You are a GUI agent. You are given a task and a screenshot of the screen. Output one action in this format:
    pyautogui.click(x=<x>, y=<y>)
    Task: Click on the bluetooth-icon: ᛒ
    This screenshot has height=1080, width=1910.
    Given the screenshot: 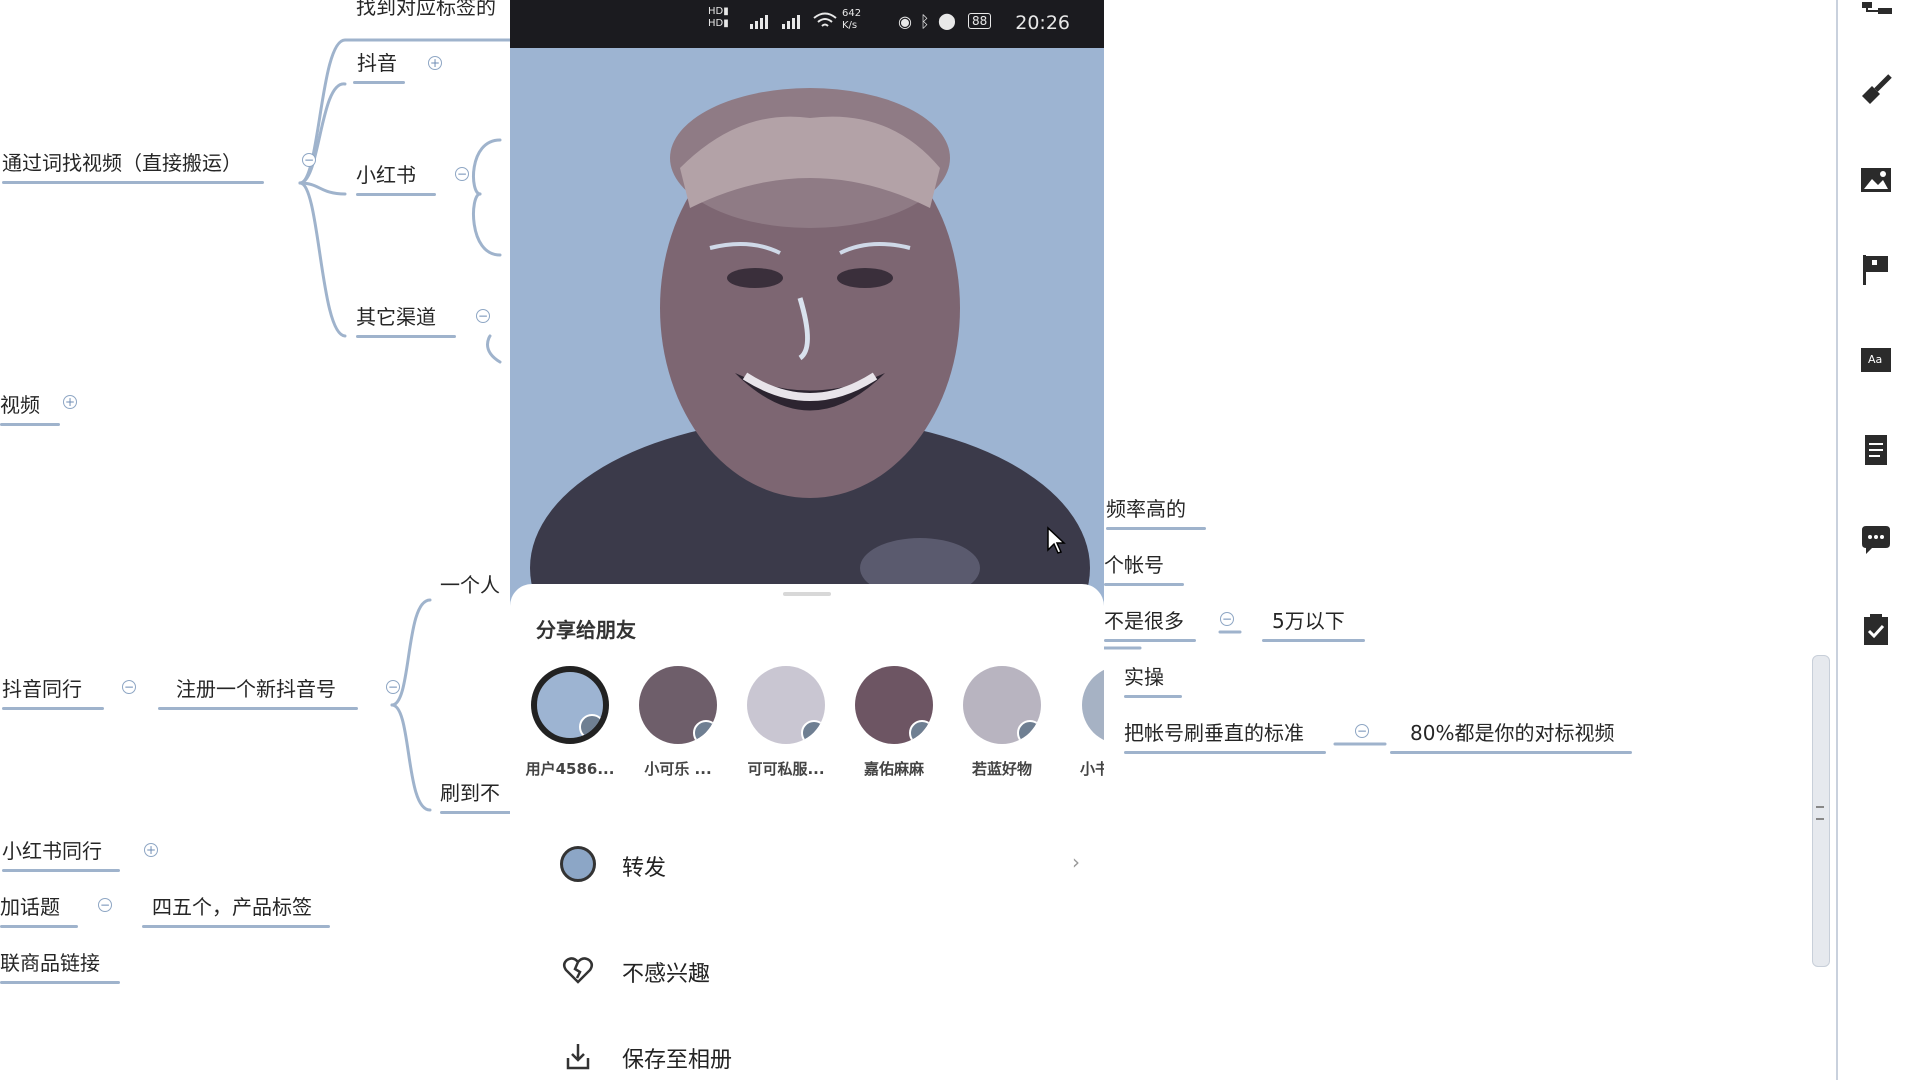 What is the action you would take?
    pyautogui.click(x=925, y=21)
    